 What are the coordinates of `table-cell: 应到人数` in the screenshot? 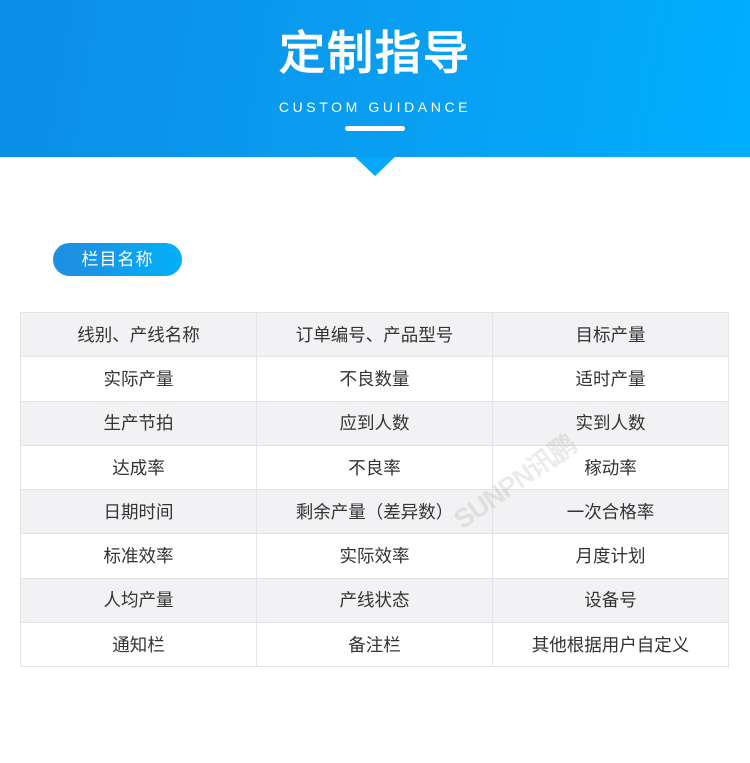 It's located at (374, 423).